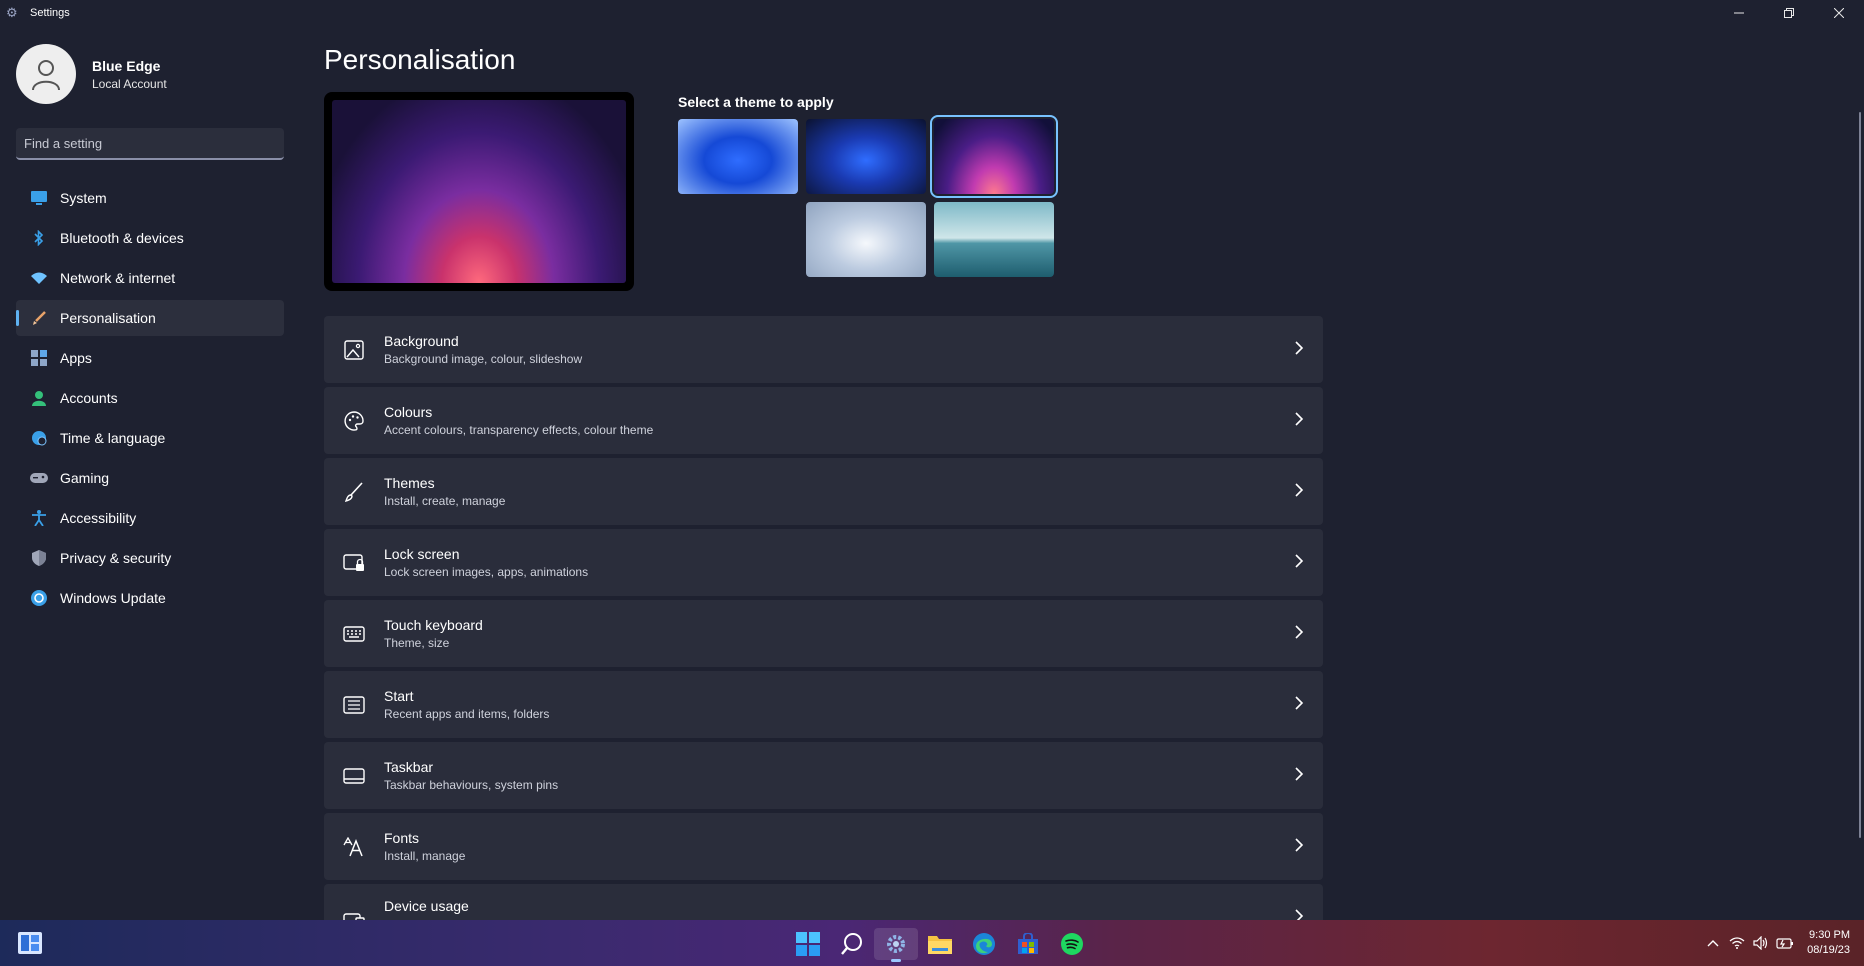  I want to click on store-icon, so click(1028, 944).